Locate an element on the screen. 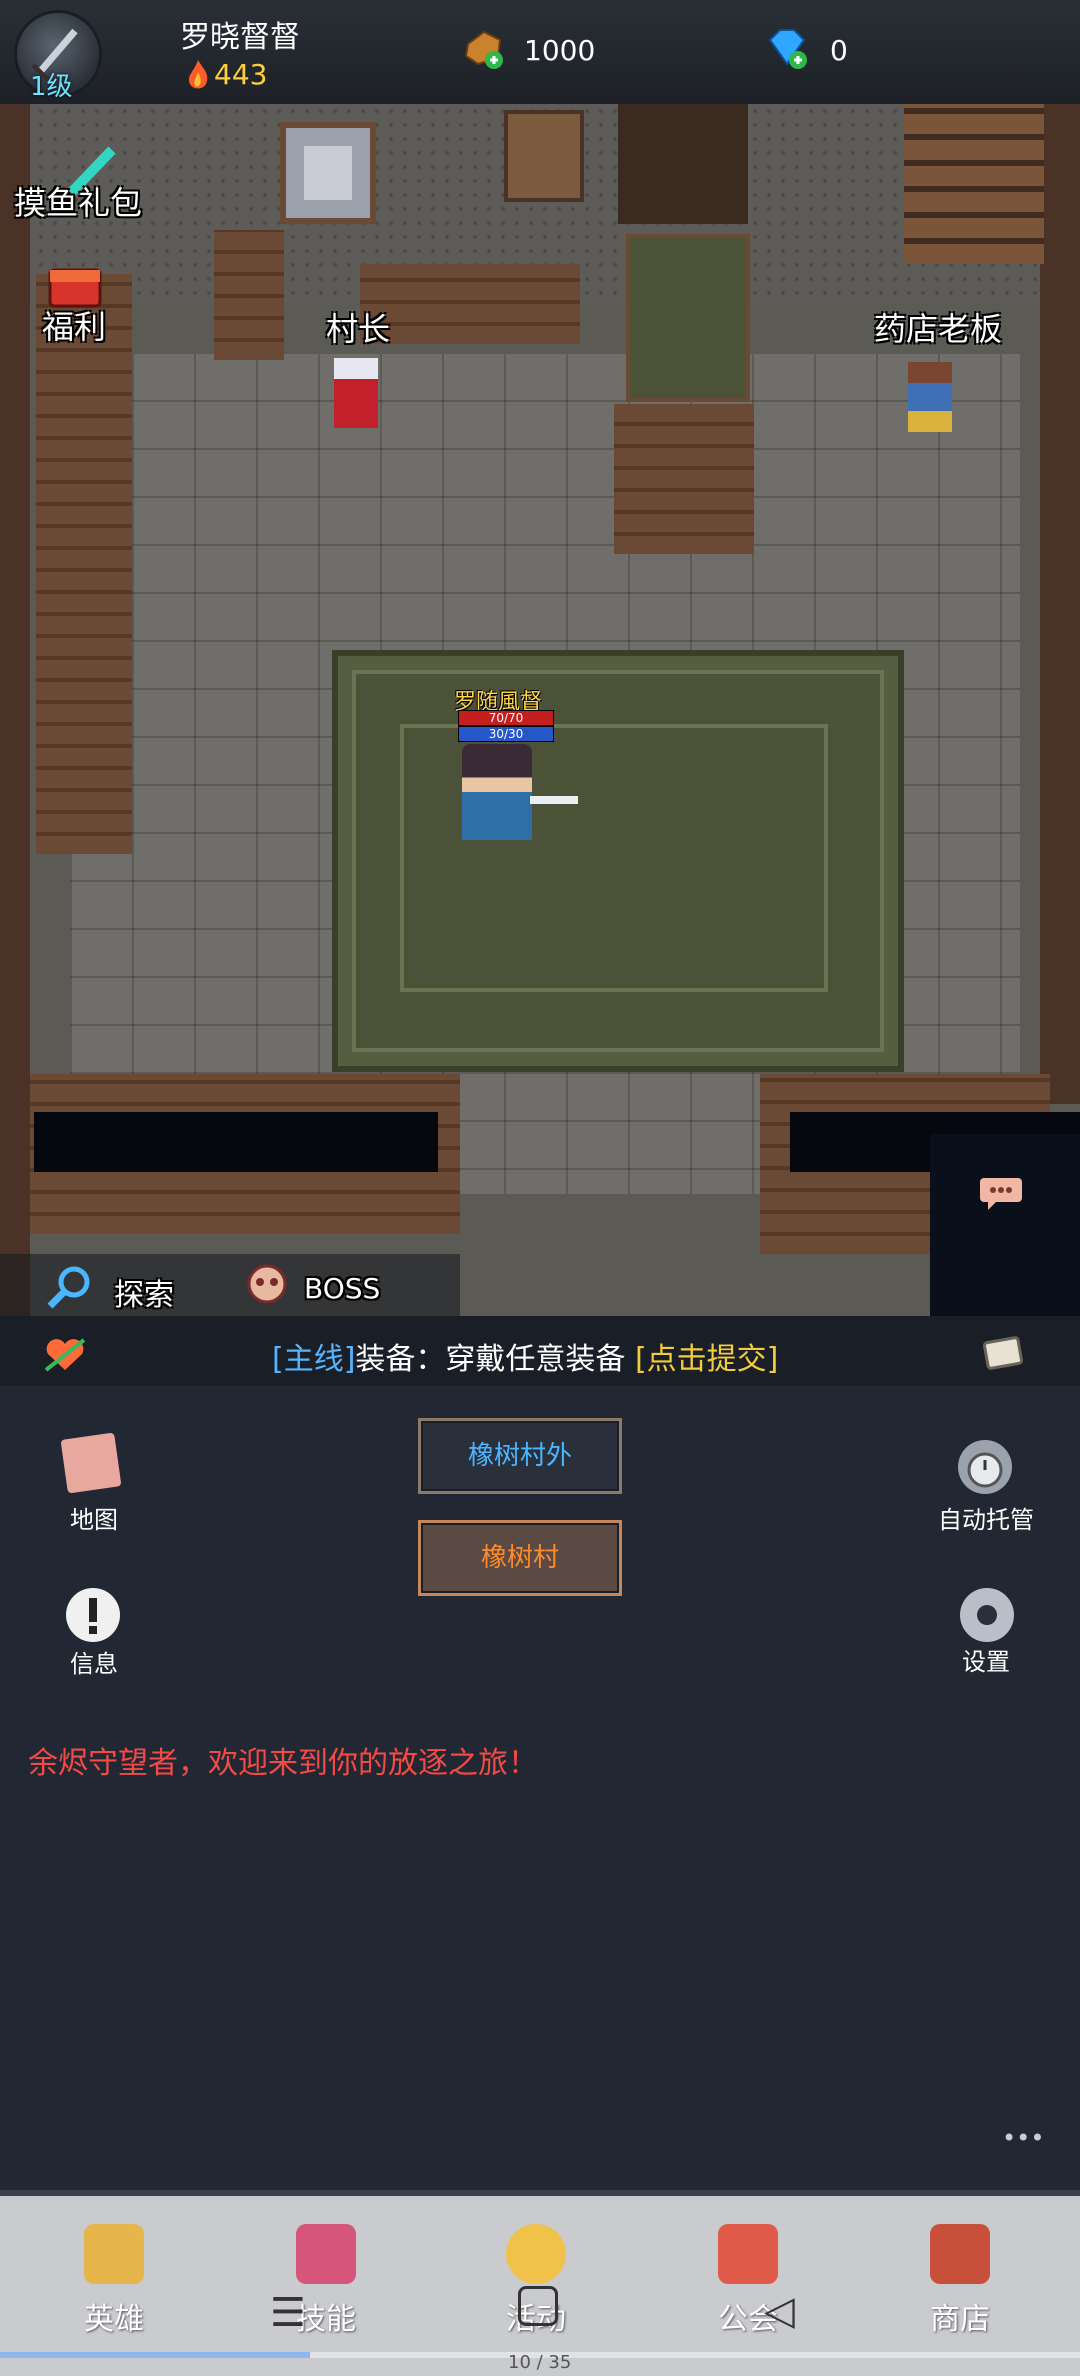 Image resolution: width=1080 pixels, height=2376 pixels. doorway is located at coordinates (683, 164).